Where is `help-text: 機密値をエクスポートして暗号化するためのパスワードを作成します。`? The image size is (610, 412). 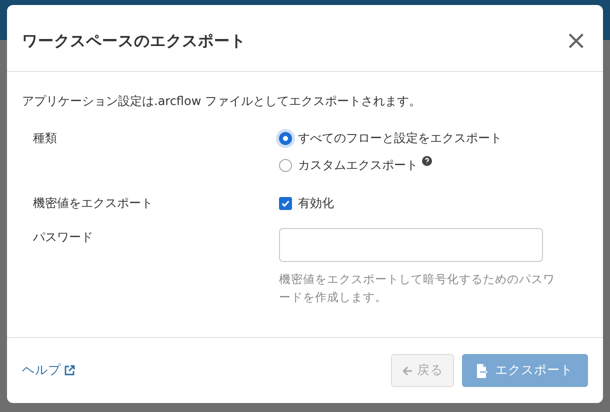 help-text: 機密値をエクスポートして暗号化するためのパスワードを作成します。 is located at coordinates (417, 288).